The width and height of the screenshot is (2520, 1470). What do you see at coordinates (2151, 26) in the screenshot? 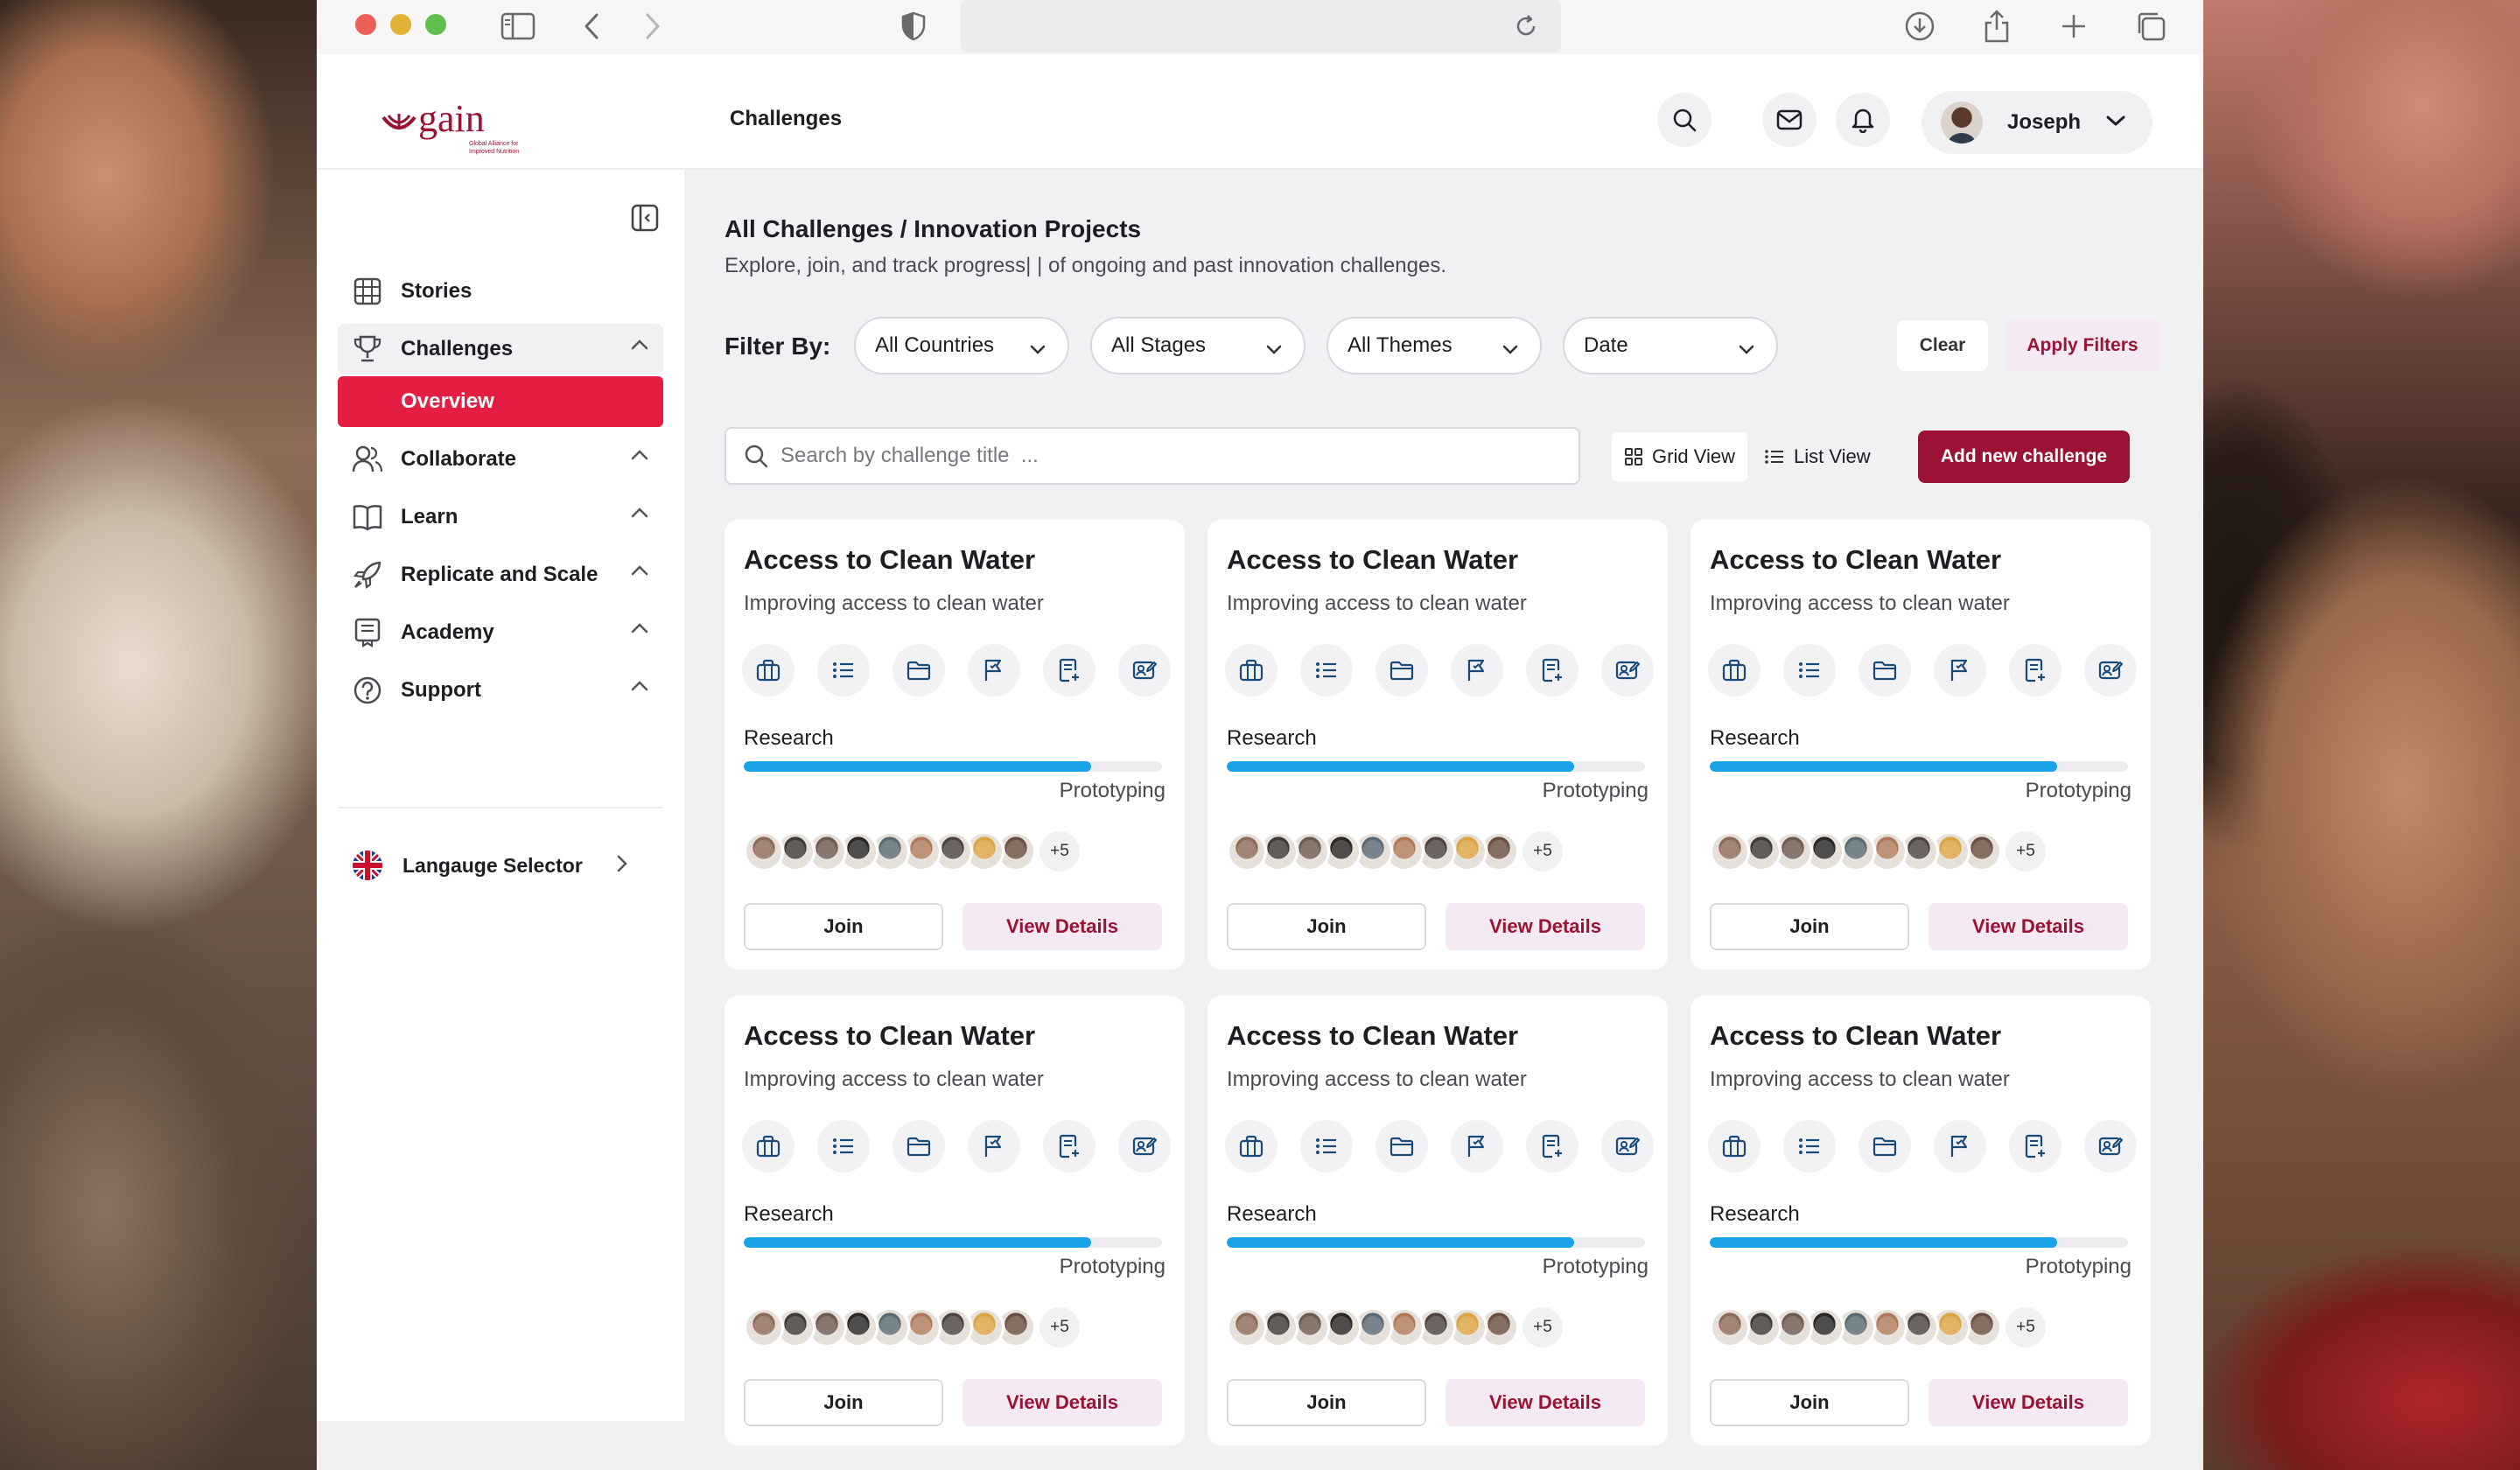
I see `tab-overview-icon` at bounding box center [2151, 26].